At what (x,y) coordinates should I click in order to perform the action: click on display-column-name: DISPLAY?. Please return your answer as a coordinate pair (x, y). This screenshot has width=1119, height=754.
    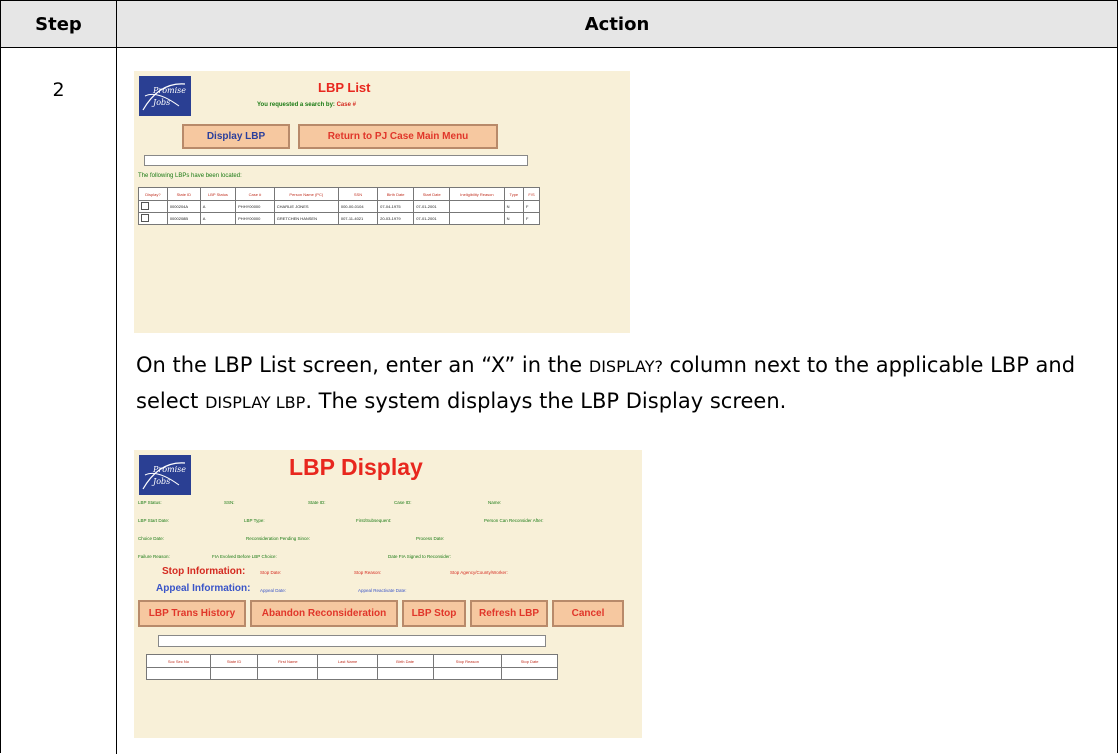
    Looking at the image, I should click on (625, 366).